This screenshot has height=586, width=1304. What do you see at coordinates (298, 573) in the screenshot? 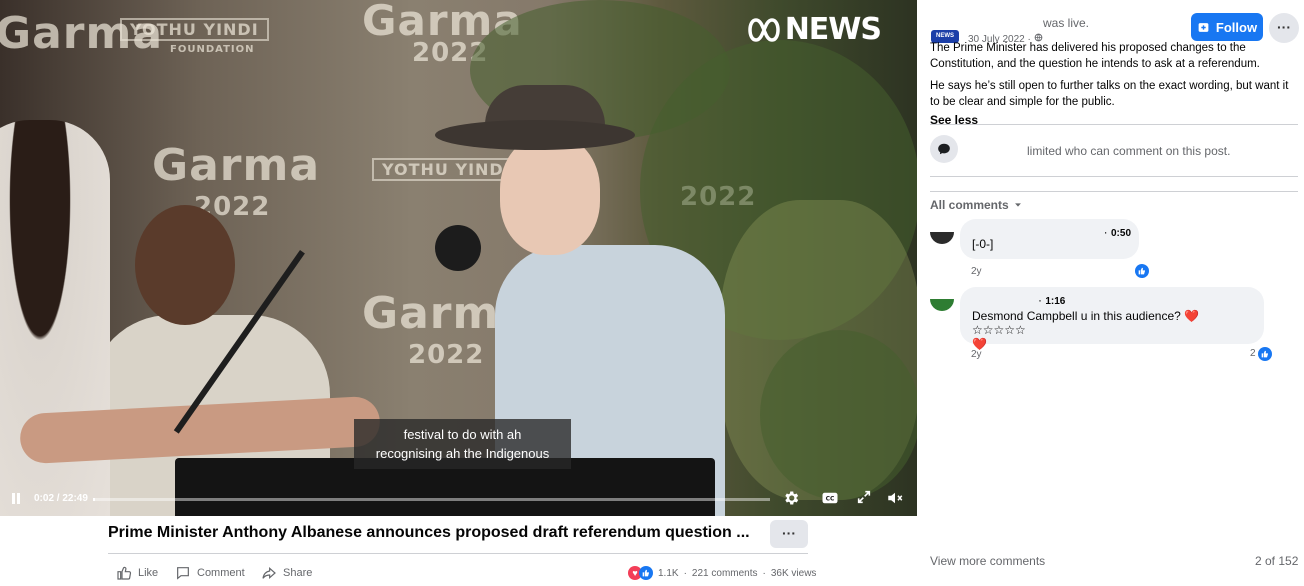
I see `share-label: Share` at bounding box center [298, 573].